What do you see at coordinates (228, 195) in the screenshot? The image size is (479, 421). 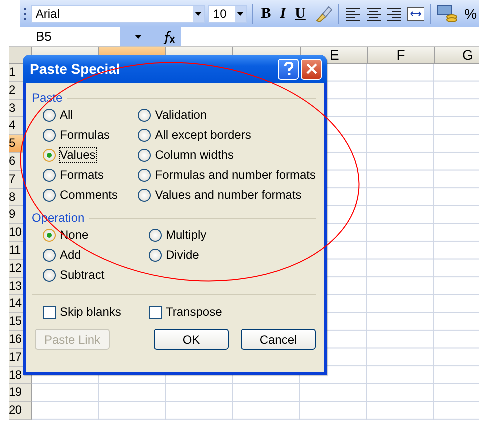 I see `option-label: Values and number formats` at bounding box center [228, 195].